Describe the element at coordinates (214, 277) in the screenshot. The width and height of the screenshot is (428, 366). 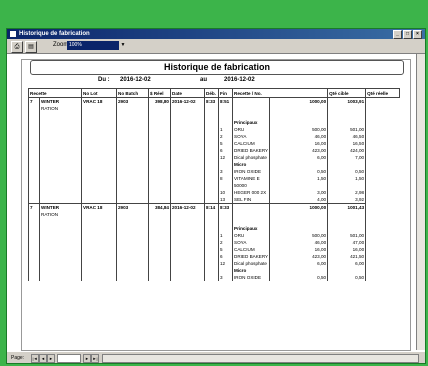
I see `table-row: 3 IRON OXIDE 0,50 0,50` at that location.